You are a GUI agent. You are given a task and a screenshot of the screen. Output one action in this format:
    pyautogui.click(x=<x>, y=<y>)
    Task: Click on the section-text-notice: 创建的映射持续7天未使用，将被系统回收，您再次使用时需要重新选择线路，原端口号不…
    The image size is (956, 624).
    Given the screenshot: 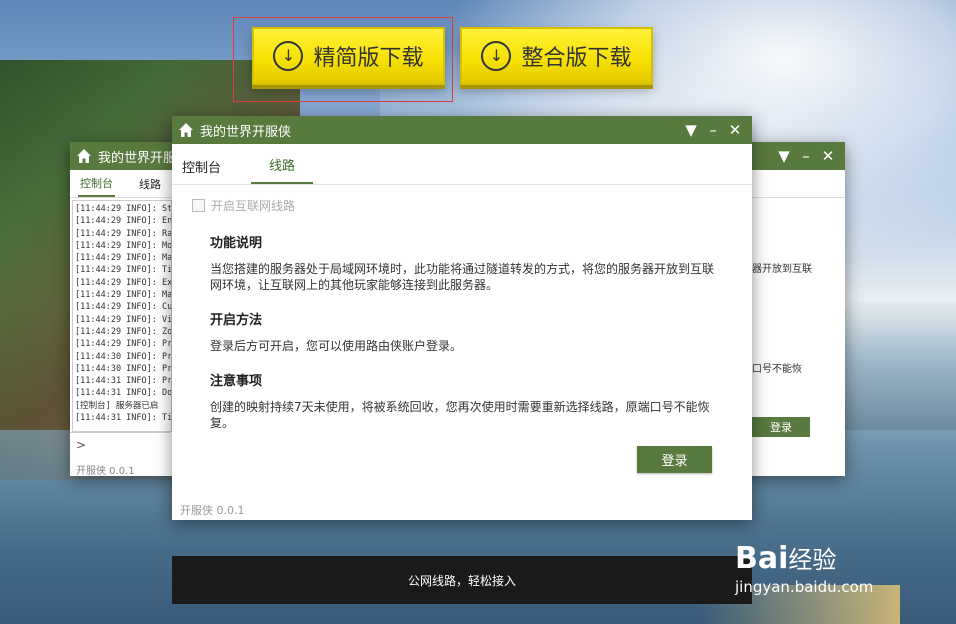 What is the action you would take?
    pyautogui.click(x=460, y=415)
    